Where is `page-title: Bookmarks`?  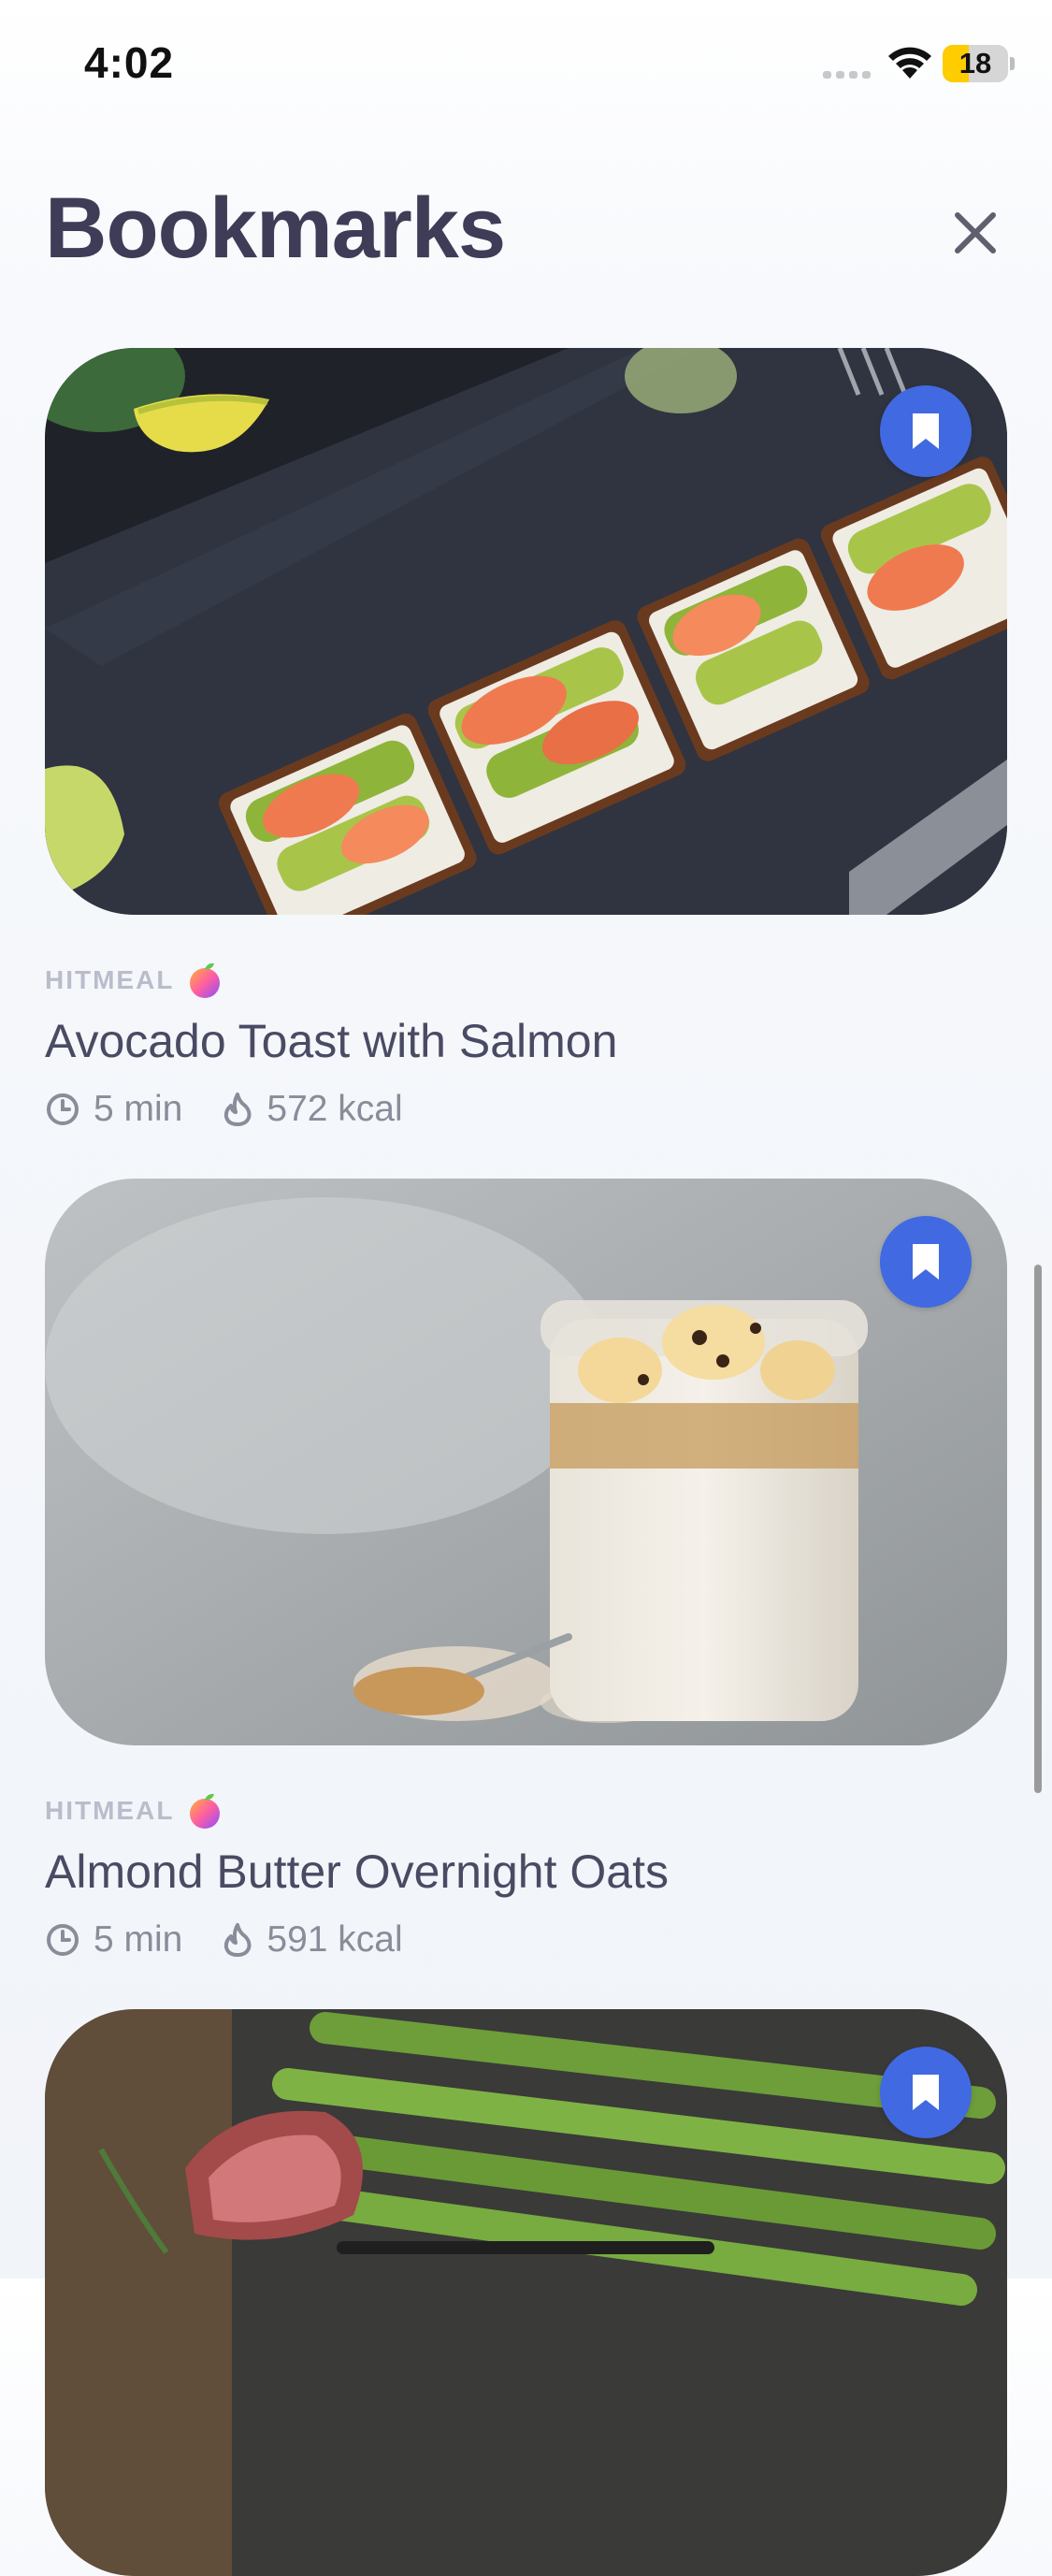
page-title: Bookmarks is located at coordinates (275, 229).